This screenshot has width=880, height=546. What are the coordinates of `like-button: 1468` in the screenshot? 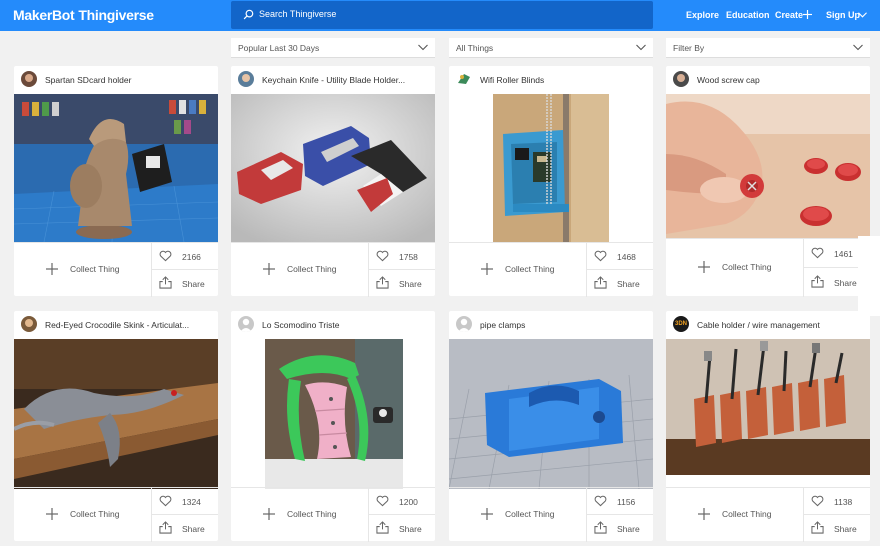 It's located at (620, 256).